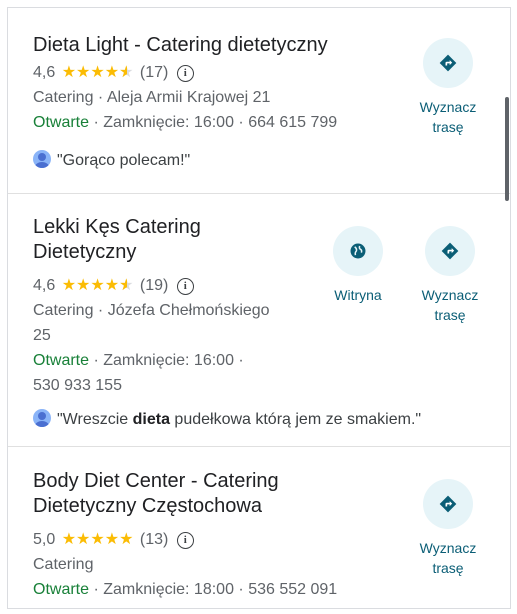 The width and height of the screenshot is (517, 614). I want to click on hours-phone: · Zamknięcie: 18:00 · 536 552 091, so click(213, 589).